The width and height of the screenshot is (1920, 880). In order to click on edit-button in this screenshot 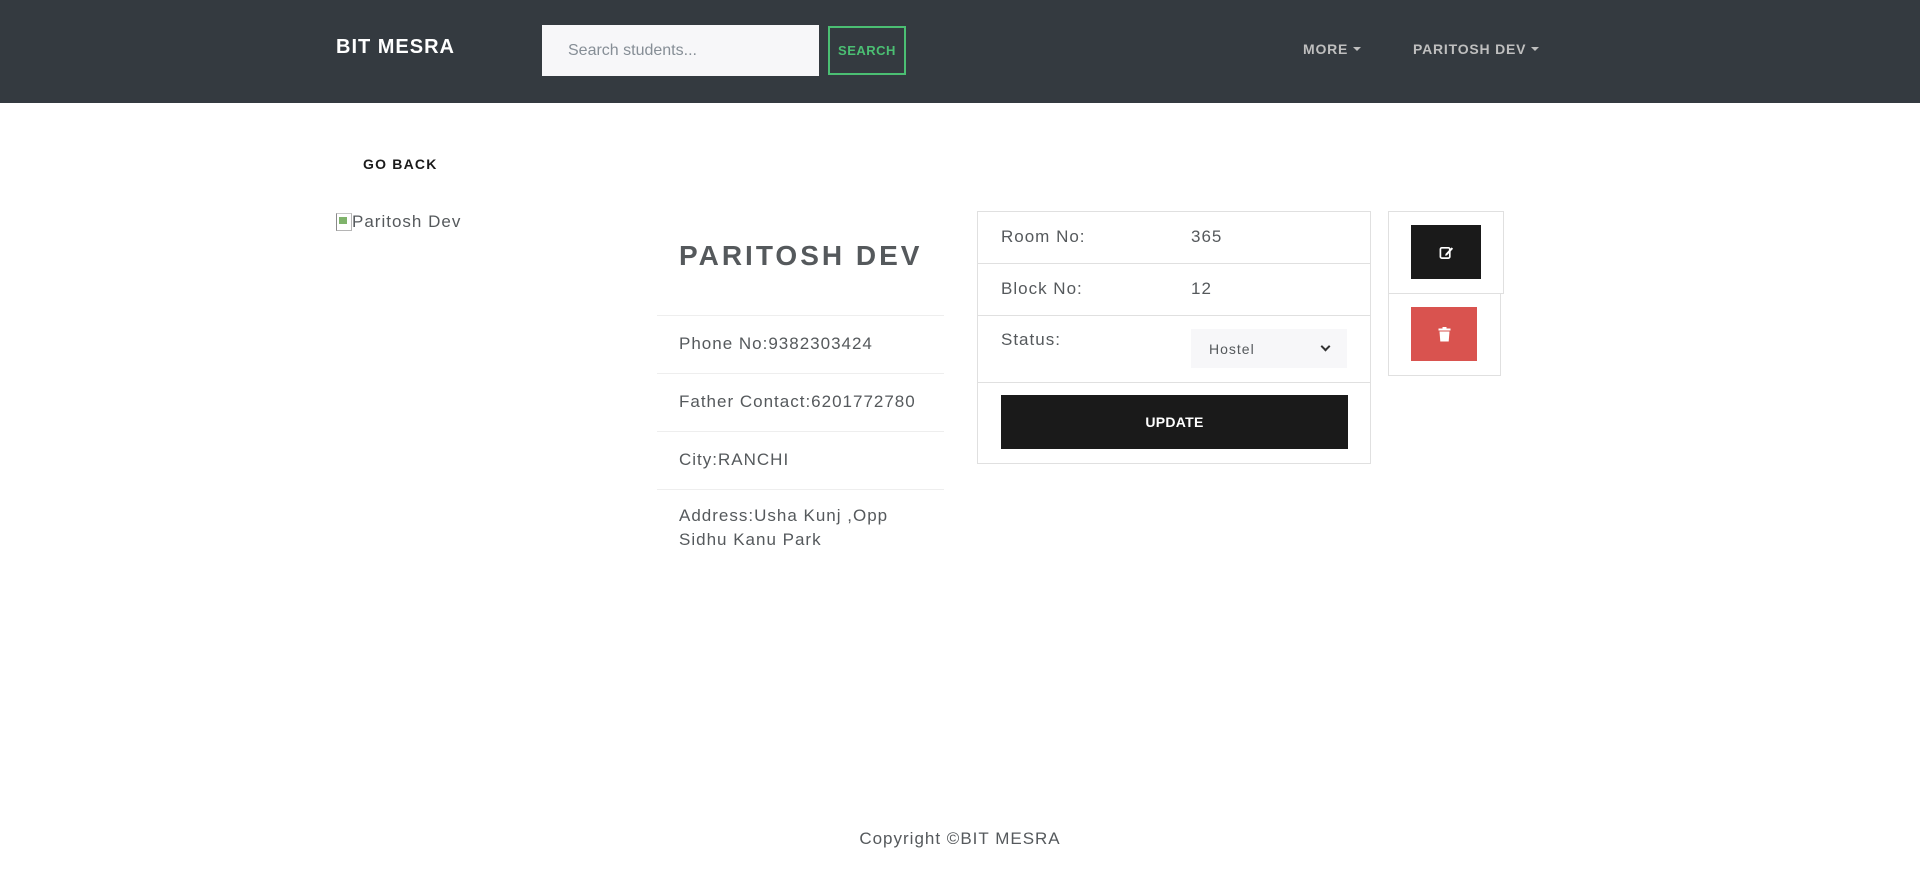, I will do `click(1446, 252)`.